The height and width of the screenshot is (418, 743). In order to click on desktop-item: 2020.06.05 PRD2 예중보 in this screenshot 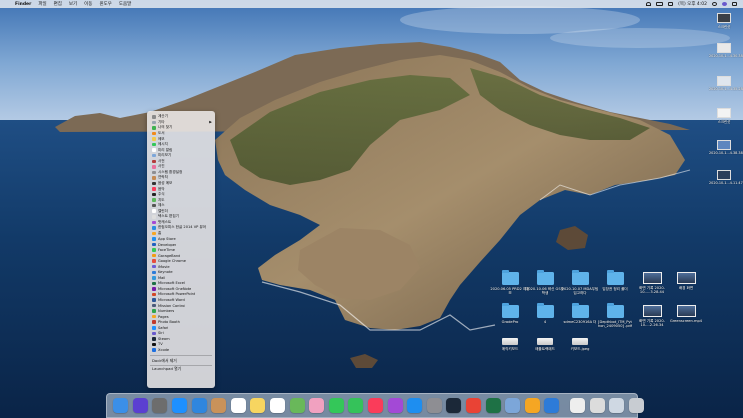, I will do `click(510, 282)`.